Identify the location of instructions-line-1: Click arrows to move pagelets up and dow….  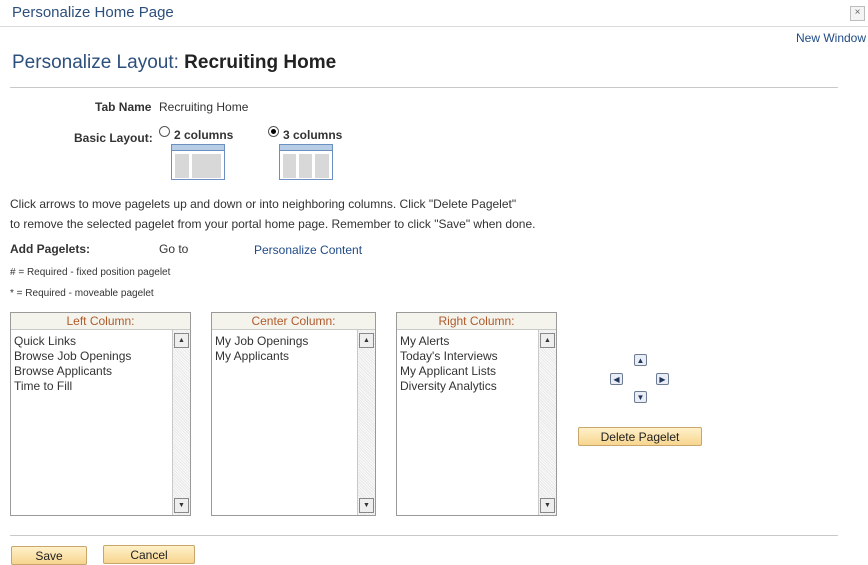
(263, 204).